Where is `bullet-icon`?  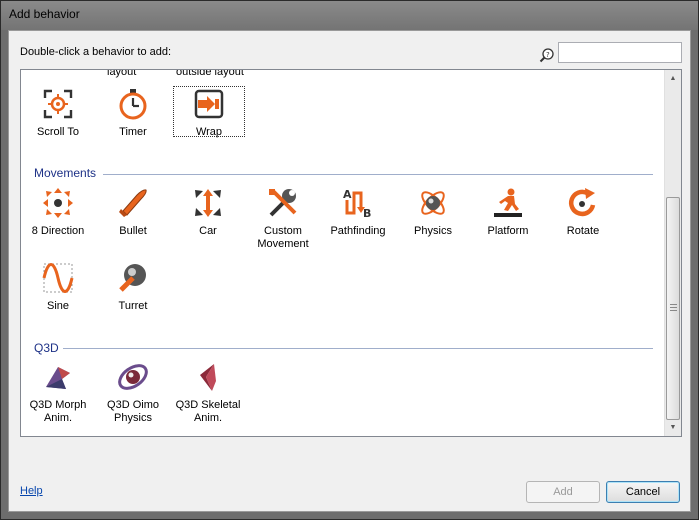 bullet-icon is located at coordinates (133, 203).